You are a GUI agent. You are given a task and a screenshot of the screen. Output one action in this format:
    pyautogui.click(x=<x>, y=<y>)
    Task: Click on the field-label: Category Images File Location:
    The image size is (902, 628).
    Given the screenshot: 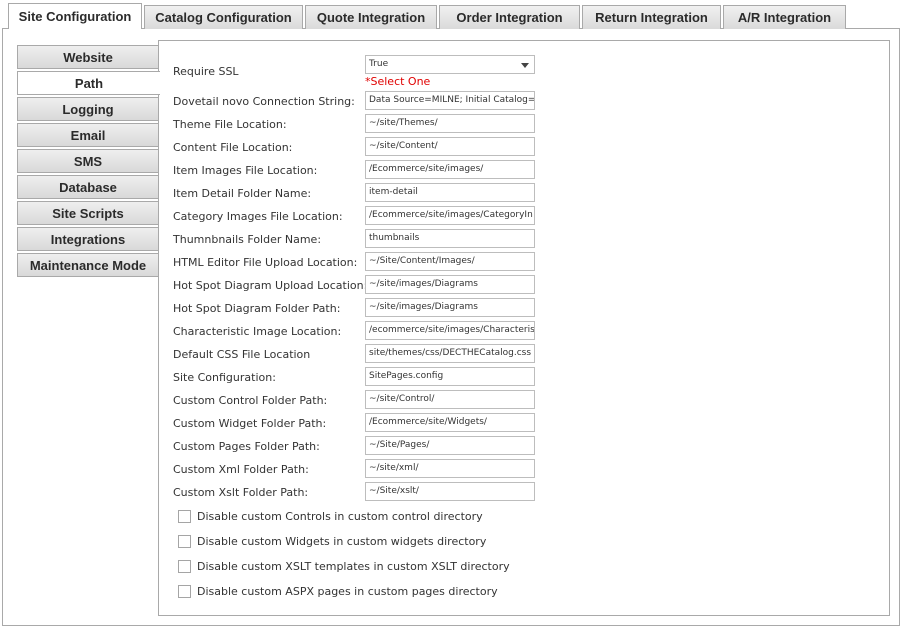 What is the action you would take?
    pyautogui.click(x=258, y=216)
    